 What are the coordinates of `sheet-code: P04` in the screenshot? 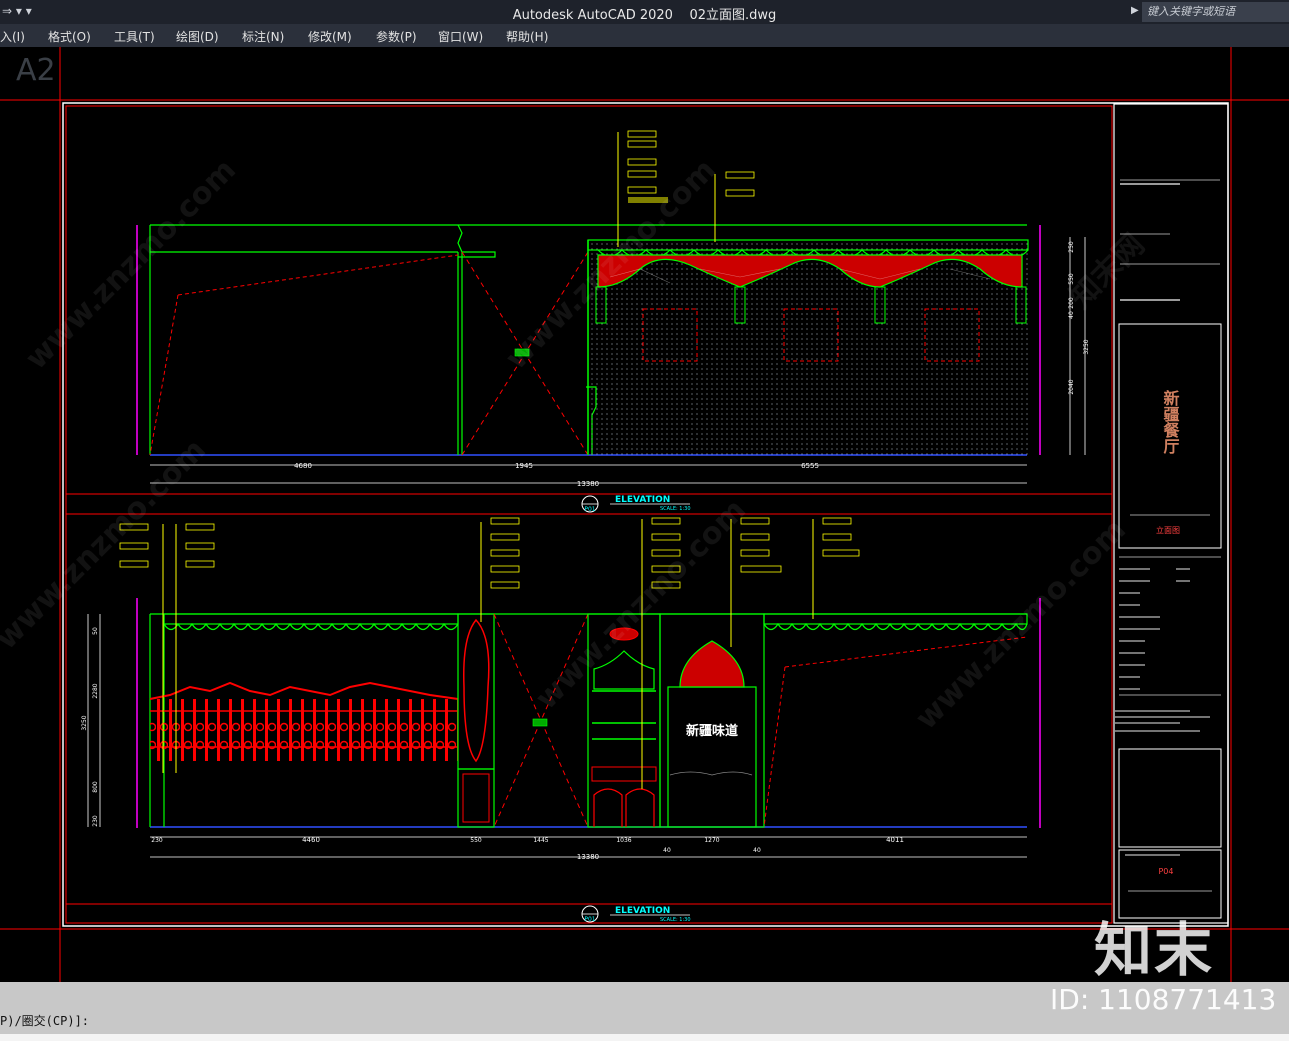 It's located at (1165, 871).